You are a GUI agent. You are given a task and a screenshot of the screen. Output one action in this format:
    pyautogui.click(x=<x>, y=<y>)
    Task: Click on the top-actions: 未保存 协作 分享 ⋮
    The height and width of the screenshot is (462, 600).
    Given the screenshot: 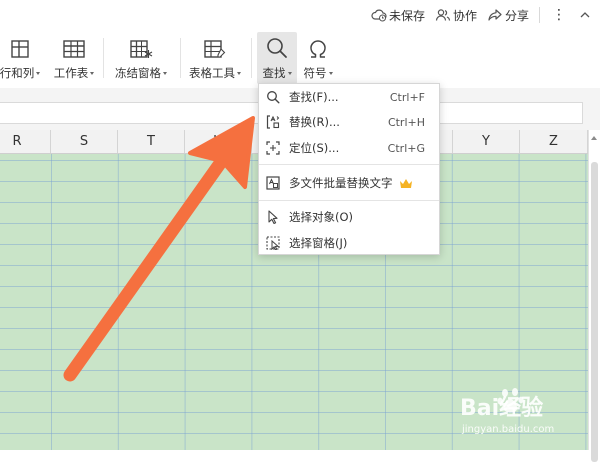 What is the action you would take?
    pyautogui.click(x=475, y=15)
    